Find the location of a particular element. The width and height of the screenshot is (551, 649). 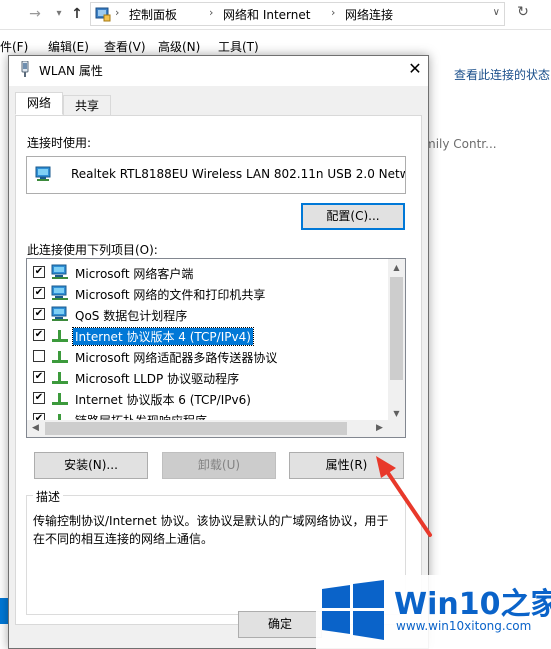

scroll-left-icon: ◀ is located at coordinates (35, 428).